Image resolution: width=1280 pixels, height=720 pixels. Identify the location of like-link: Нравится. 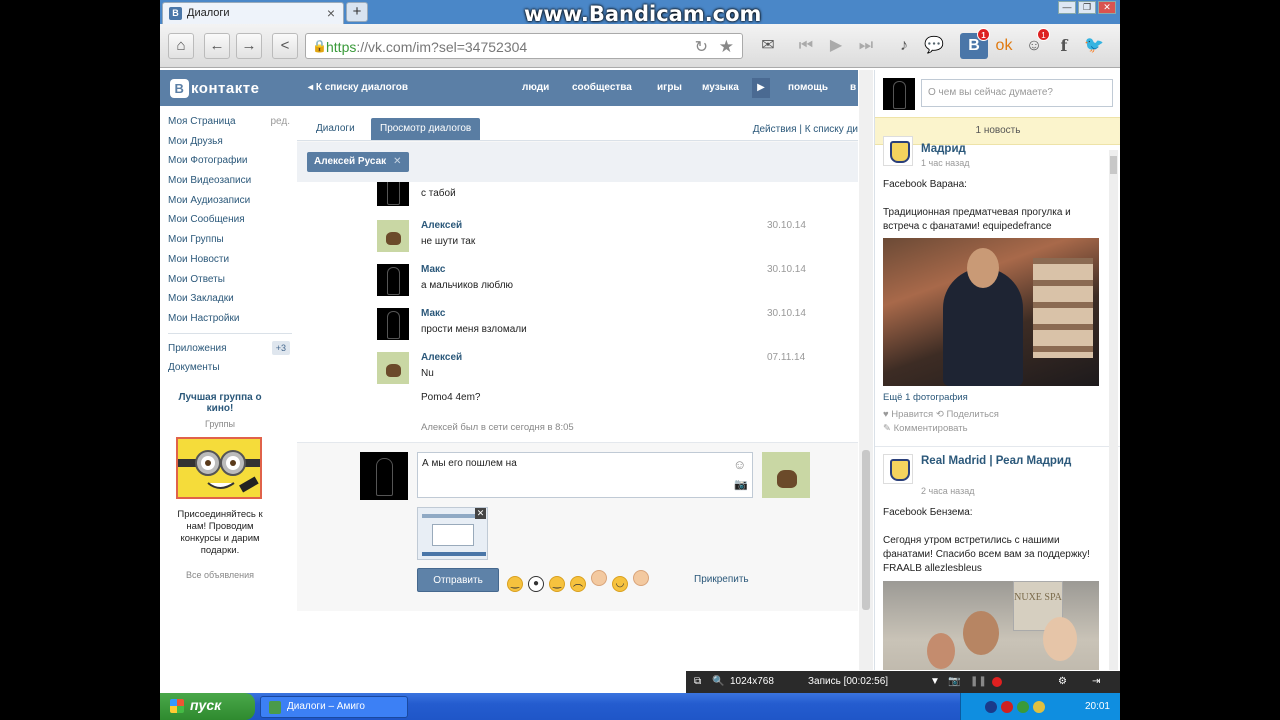
(912, 414).